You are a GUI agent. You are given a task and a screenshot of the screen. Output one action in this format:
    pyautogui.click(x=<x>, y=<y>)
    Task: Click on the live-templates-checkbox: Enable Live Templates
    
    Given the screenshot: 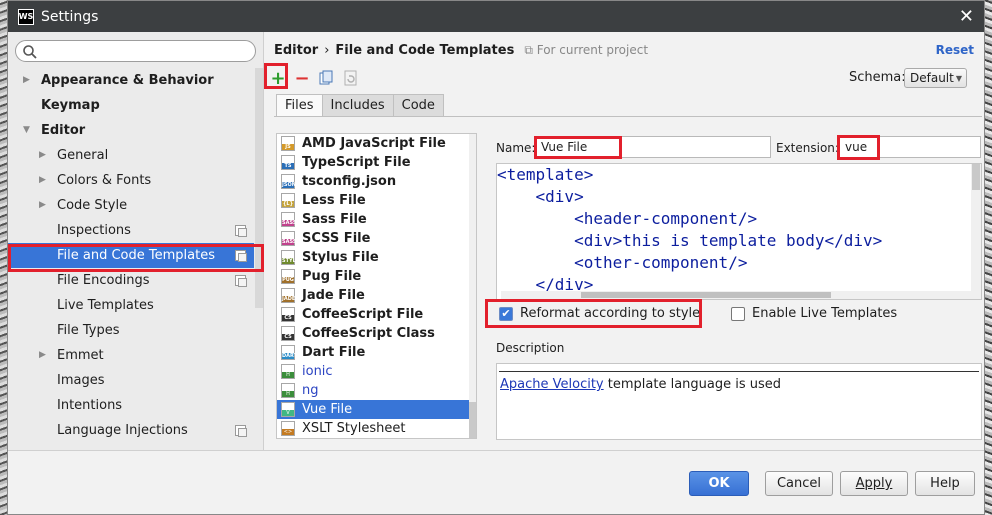 What is the action you would take?
    pyautogui.click(x=814, y=313)
    